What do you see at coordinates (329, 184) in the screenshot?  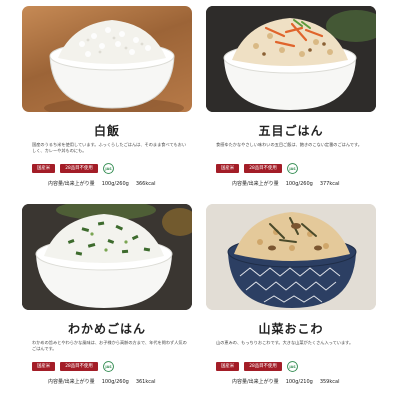 I see `spec-kcal: 377kcal` at bounding box center [329, 184].